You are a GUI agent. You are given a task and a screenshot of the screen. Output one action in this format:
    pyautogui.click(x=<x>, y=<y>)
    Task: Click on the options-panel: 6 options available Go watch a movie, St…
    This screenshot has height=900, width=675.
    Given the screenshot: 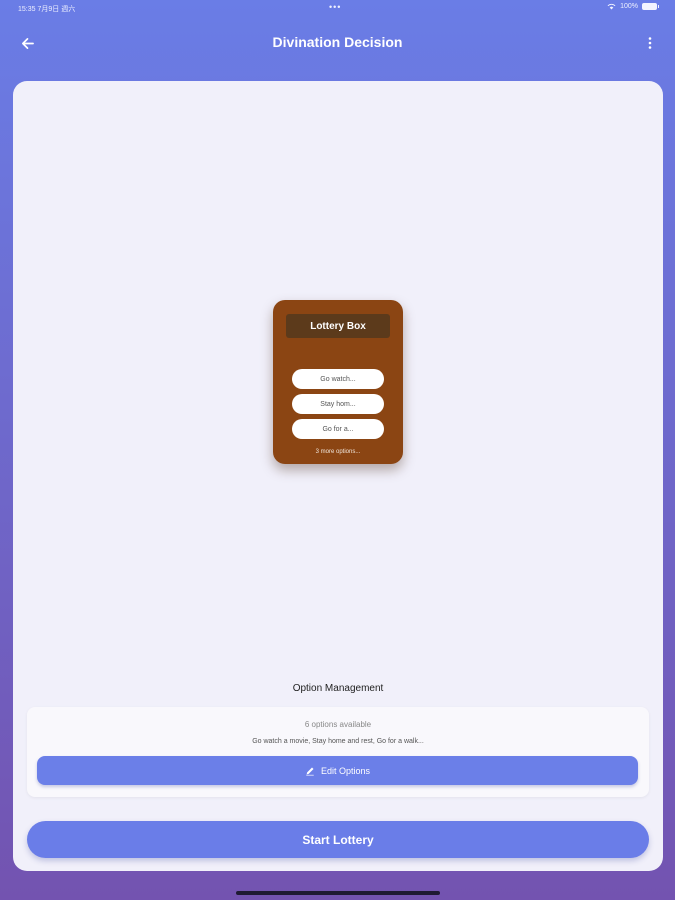 What is the action you would take?
    pyautogui.click(x=338, y=752)
    